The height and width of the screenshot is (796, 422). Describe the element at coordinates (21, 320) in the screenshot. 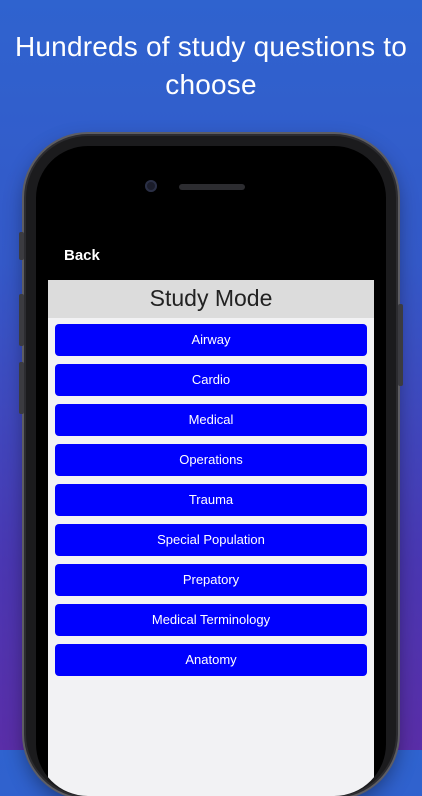

I see `volume-up-button` at that location.